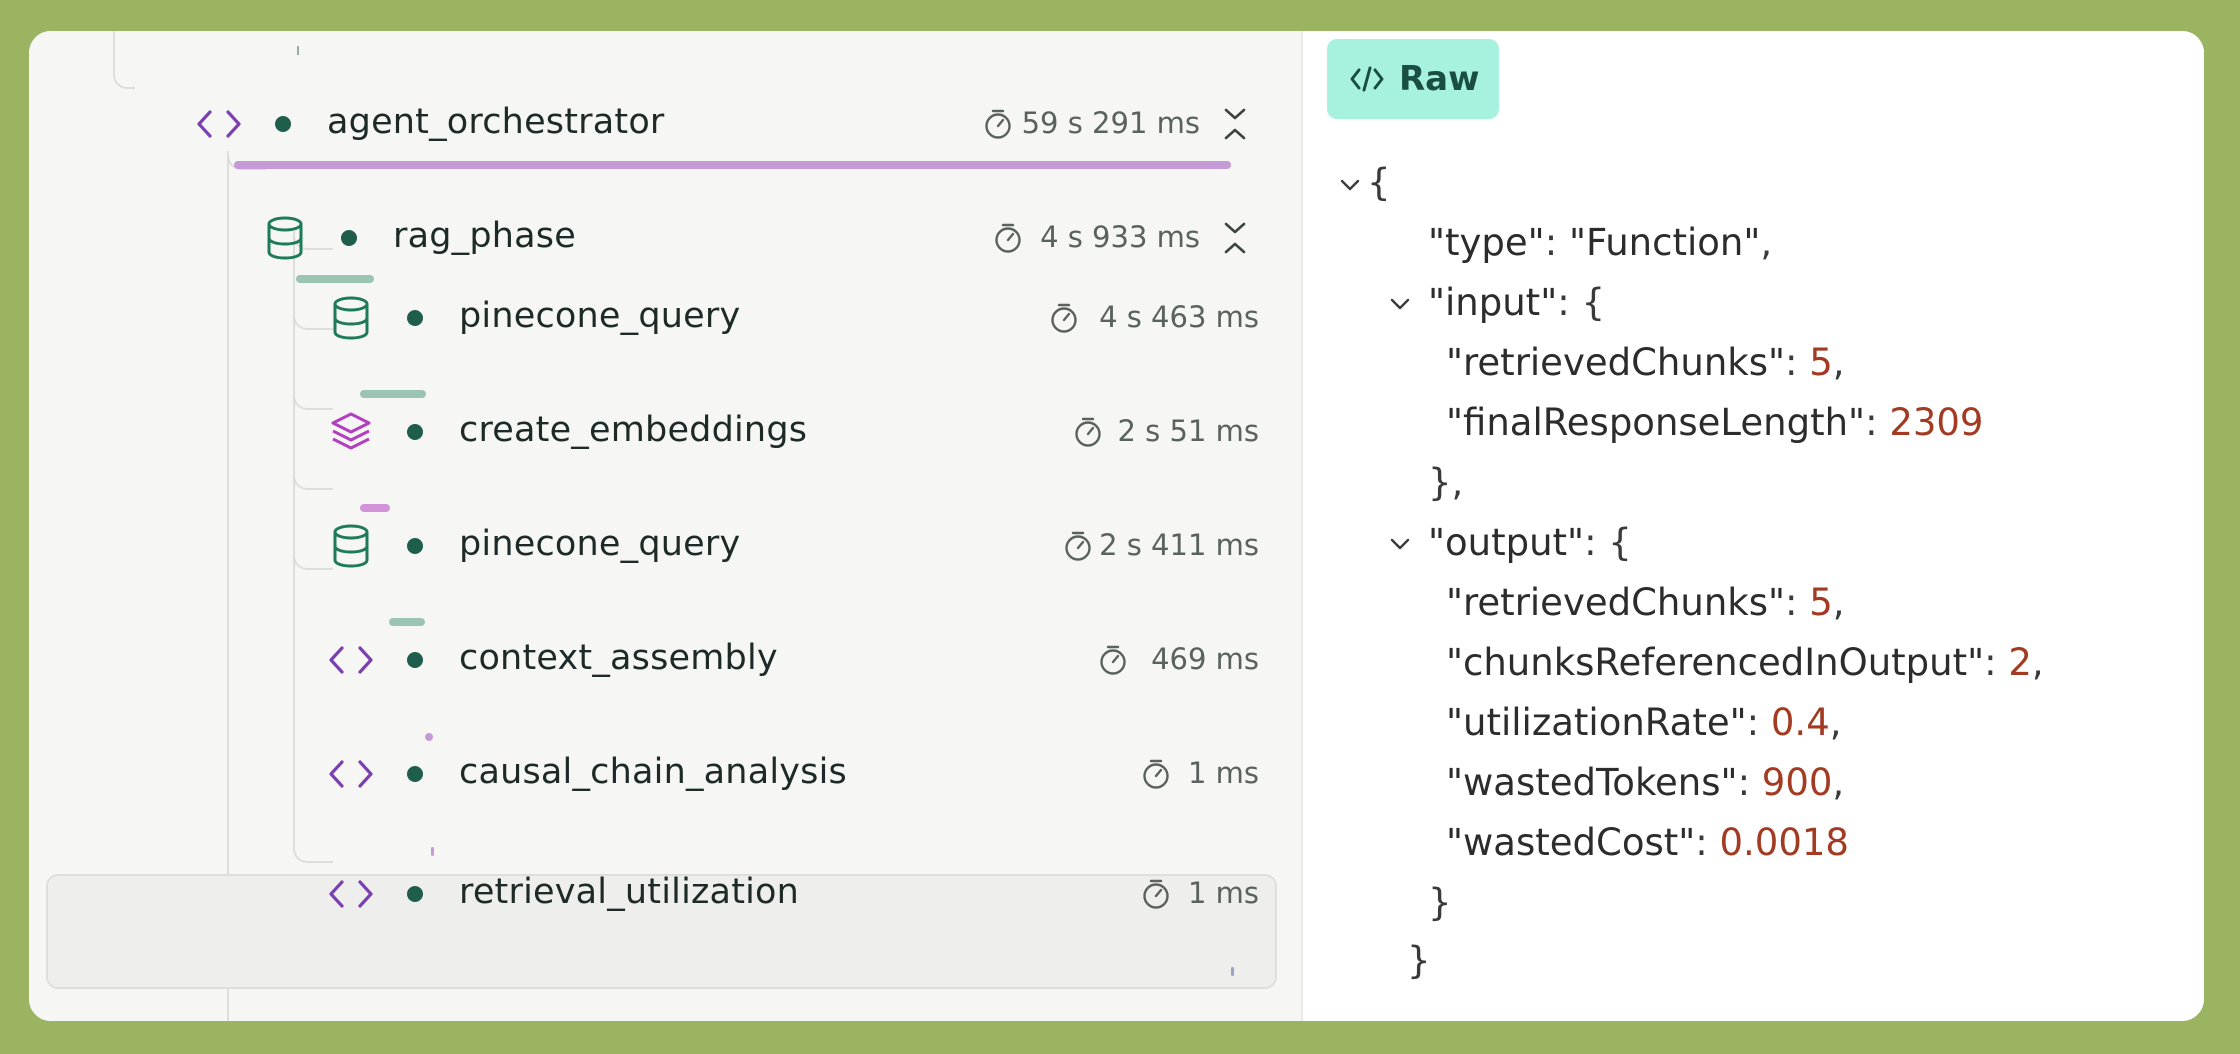  Describe the element at coordinates (1446, 482) in the screenshot. I see `json-close-brace: },` at that location.